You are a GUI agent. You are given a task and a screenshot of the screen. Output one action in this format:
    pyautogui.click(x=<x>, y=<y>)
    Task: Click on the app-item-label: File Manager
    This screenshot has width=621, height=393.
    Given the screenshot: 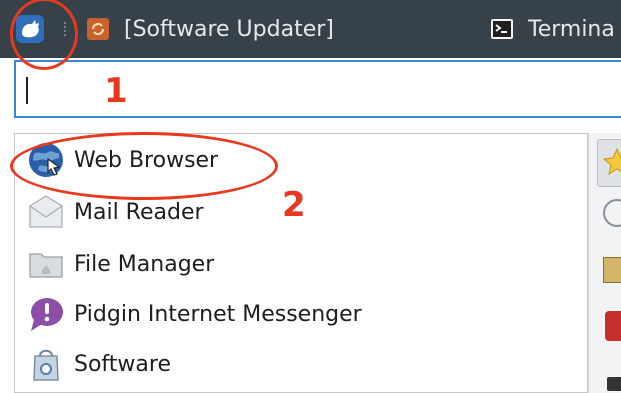 What is the action you would take?
    pyautogui.click(x=144, y=264)
    